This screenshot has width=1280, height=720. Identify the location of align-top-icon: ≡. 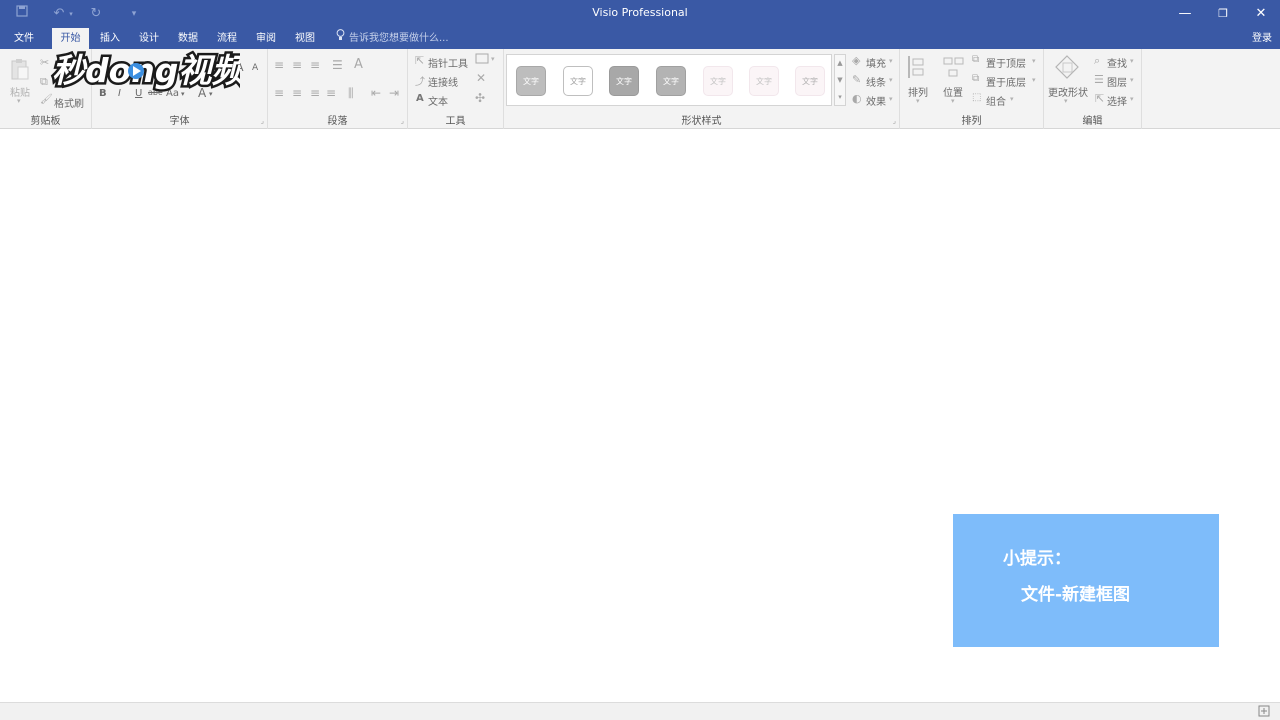
(279, 65).